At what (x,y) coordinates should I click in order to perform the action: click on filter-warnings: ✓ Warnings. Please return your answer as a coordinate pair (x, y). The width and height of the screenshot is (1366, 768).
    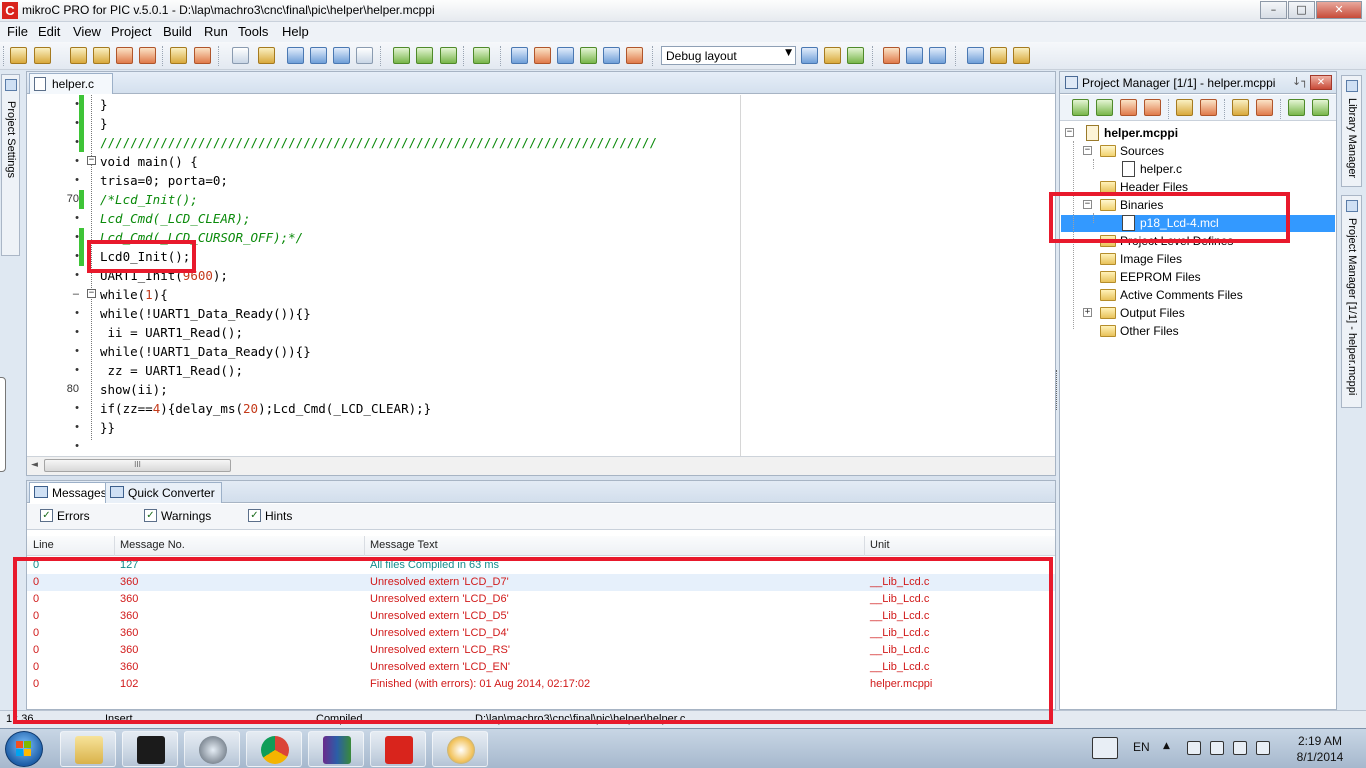
    Looking at the image, I should click on (177, 516).